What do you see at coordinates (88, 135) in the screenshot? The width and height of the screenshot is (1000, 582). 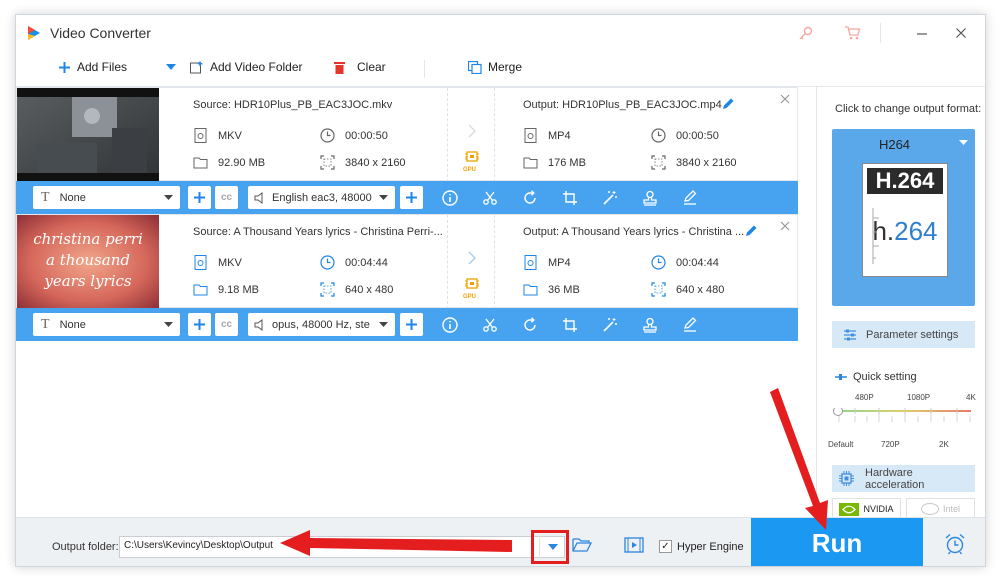 I see `video-thumbnail` at bounding box center [88, 135].